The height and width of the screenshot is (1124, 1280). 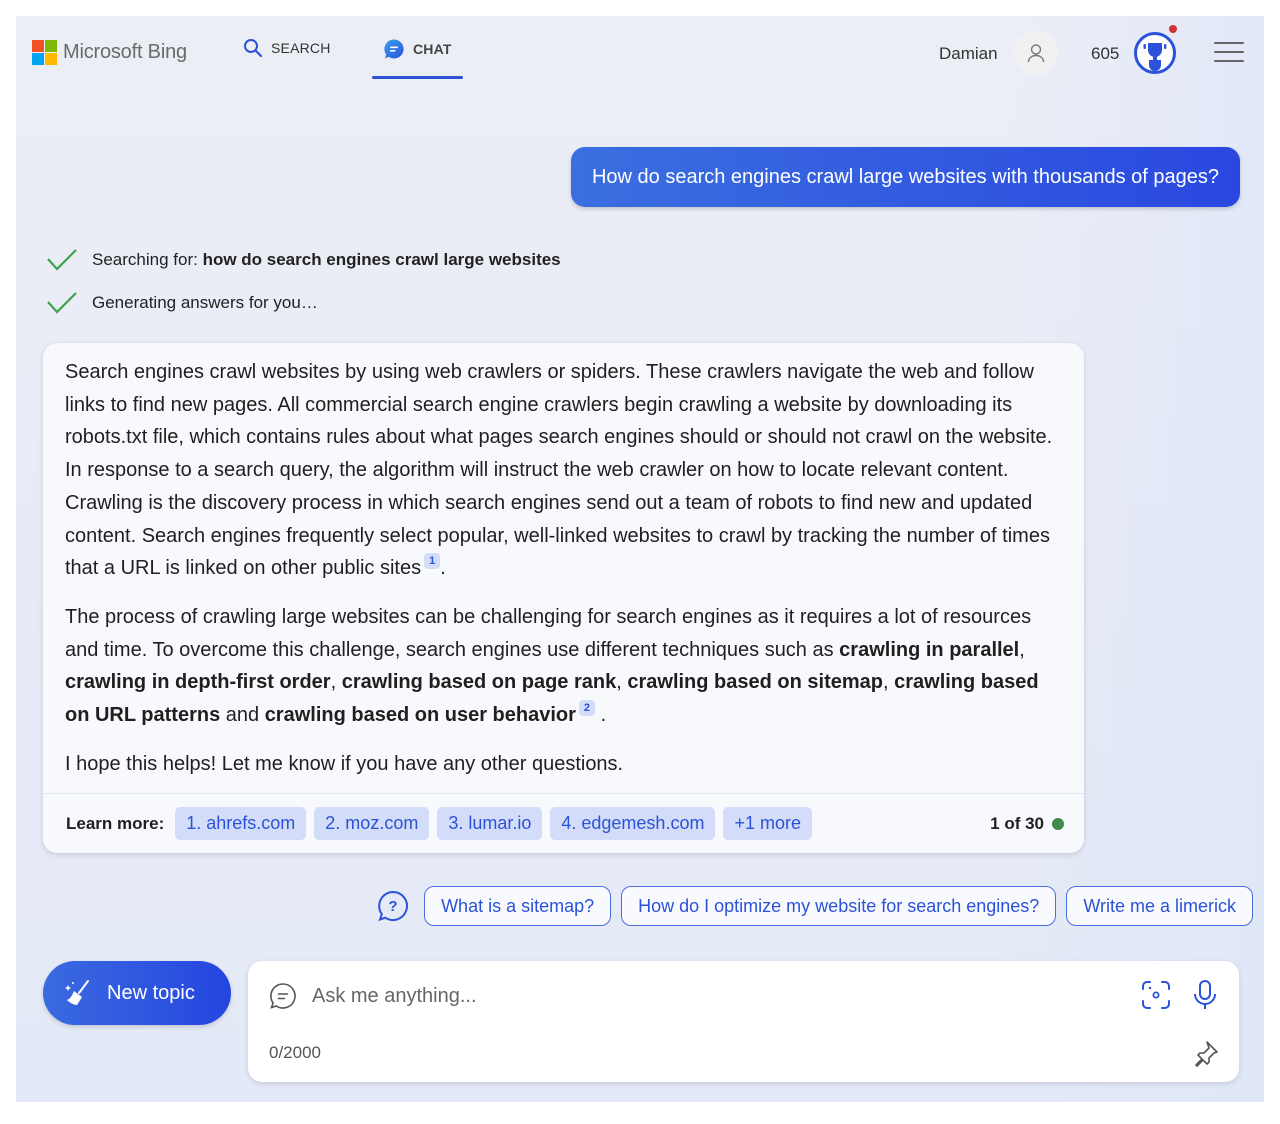 What do you see at coordinates (1173, 29) in the screenshot?
I see `notification-dot` at bounding box center [1173, 29].